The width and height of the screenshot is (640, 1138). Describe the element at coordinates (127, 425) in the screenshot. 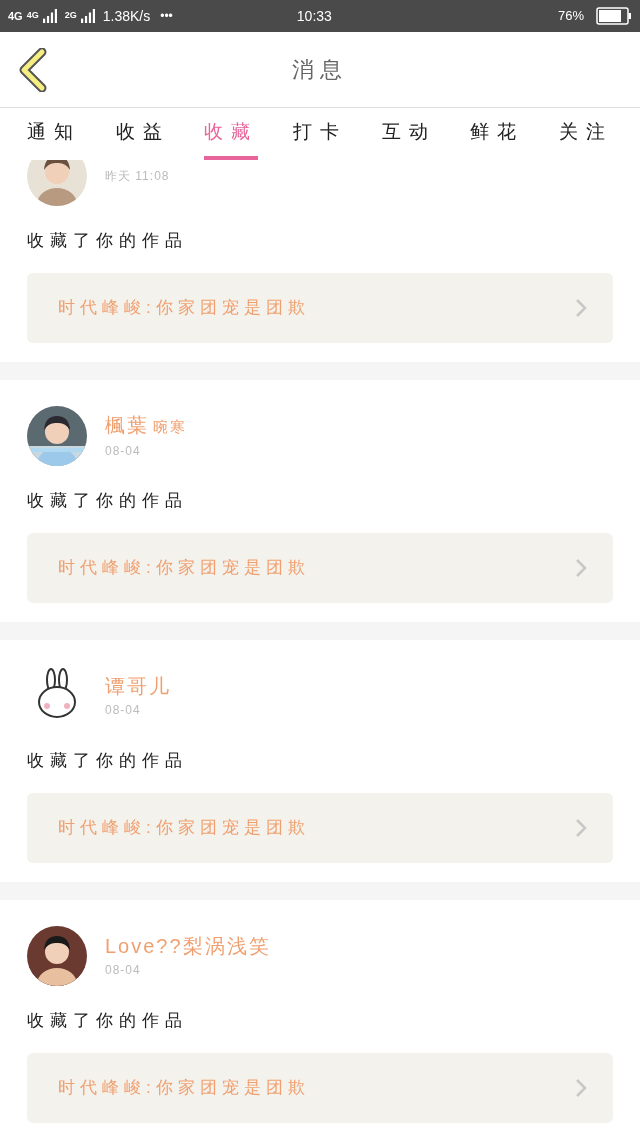

I see `user-name: 楓葉` at that location.